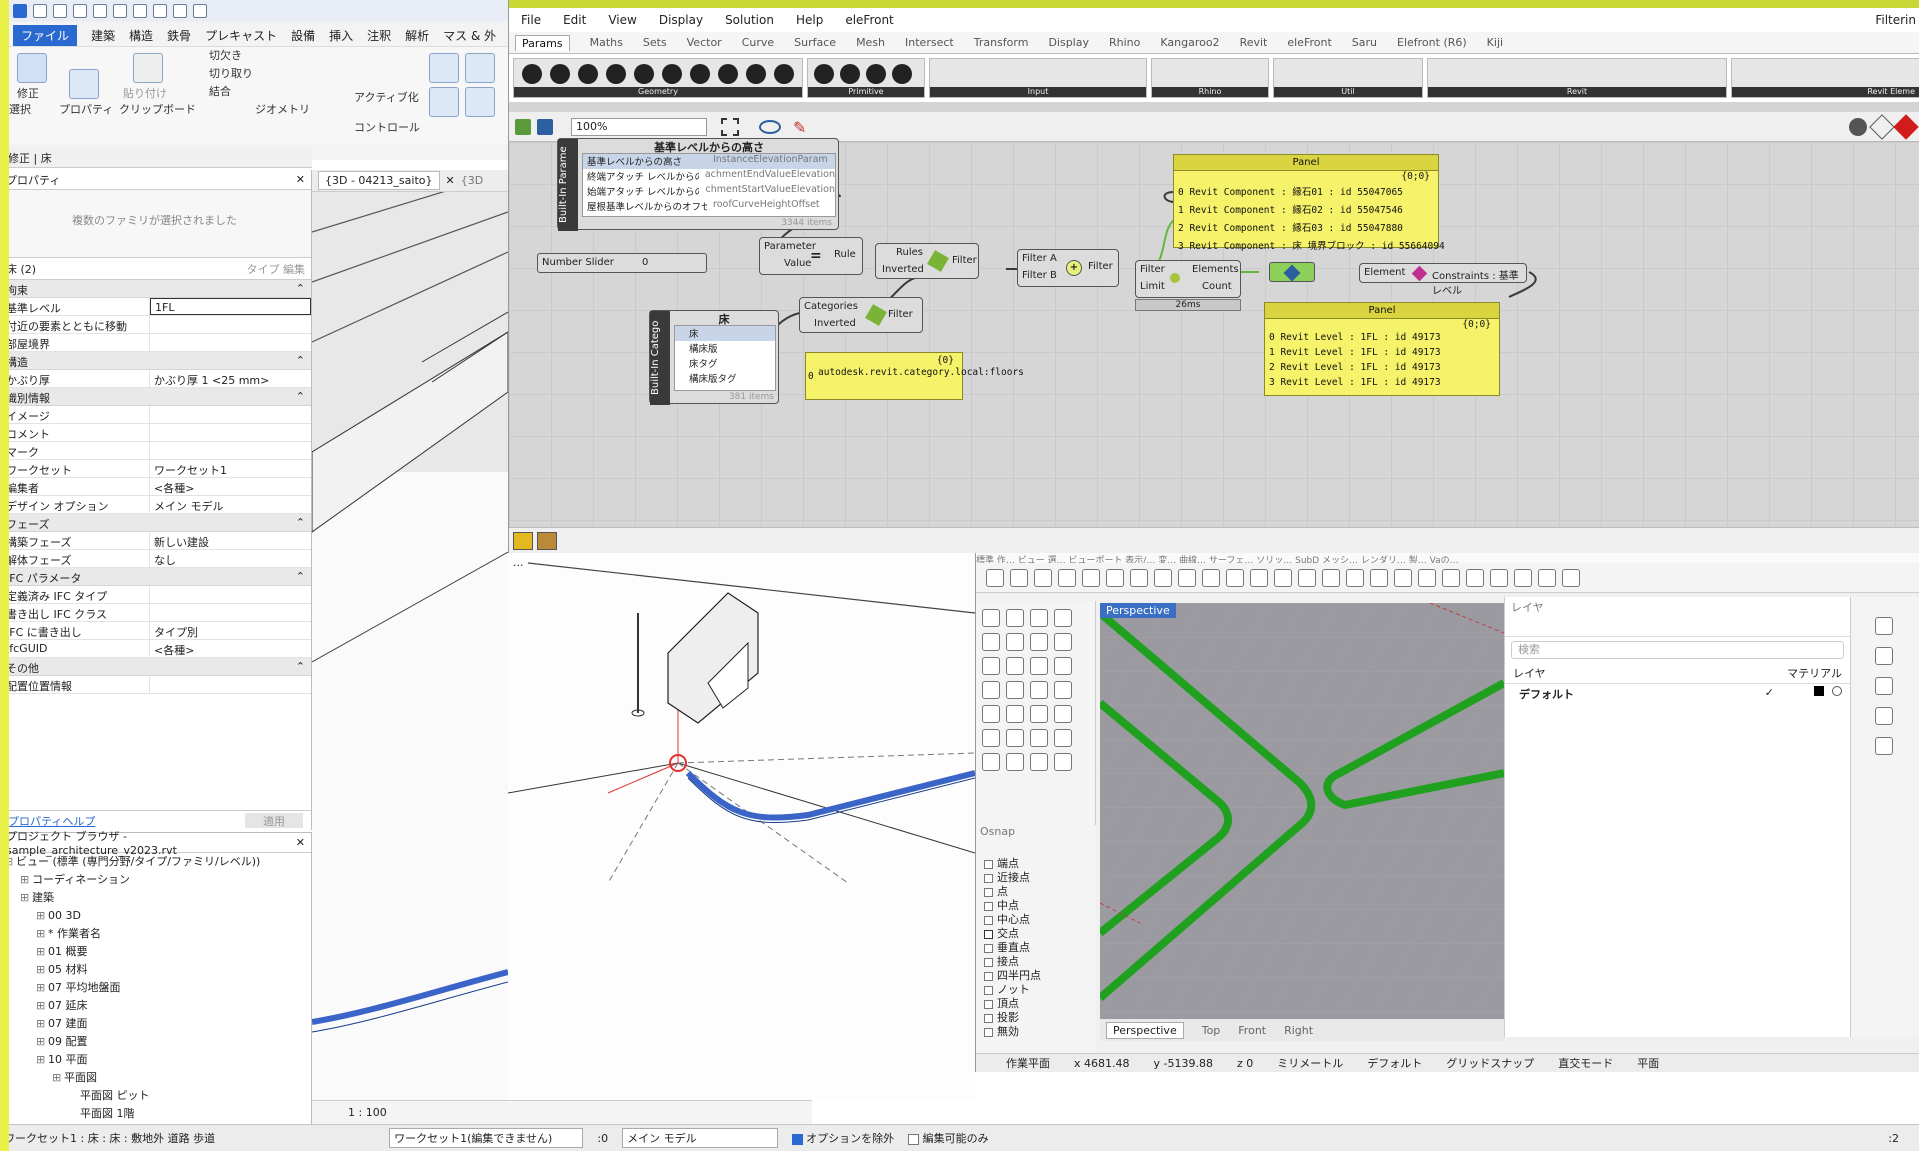 The height and width of the screenshot is (1151, 1919). Describe the element at coordinates (1302, 811) in the screenshot. I see `rhino-perspective-viewport: Perspective` at that location.